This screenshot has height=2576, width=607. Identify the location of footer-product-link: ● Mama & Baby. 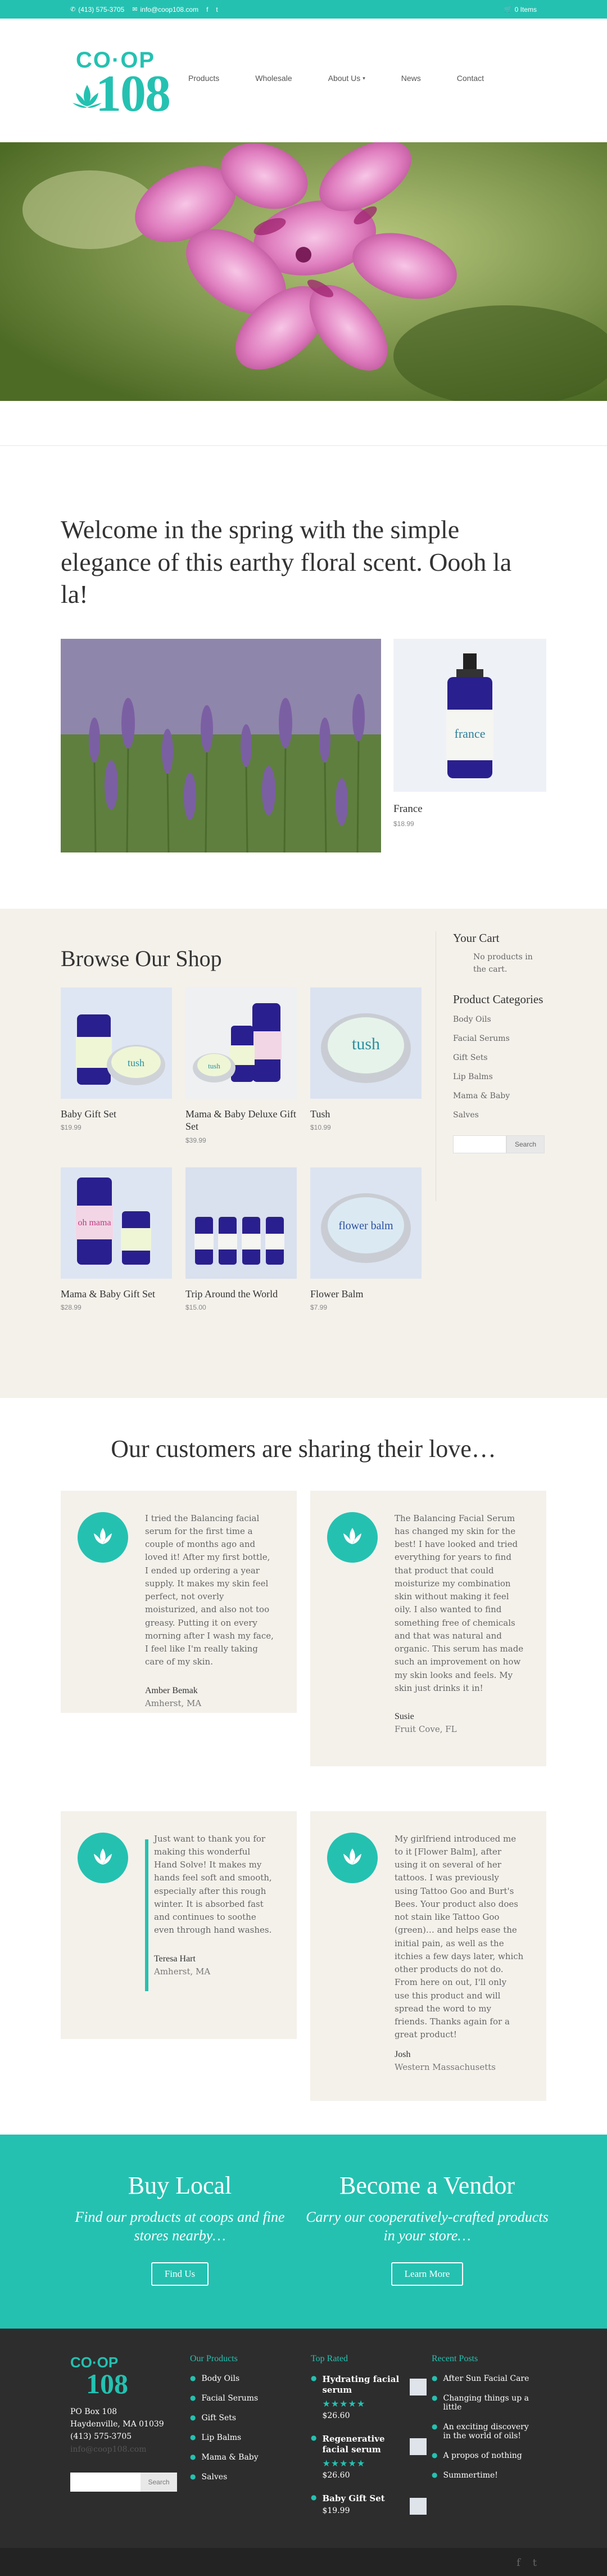
(224, 2457).